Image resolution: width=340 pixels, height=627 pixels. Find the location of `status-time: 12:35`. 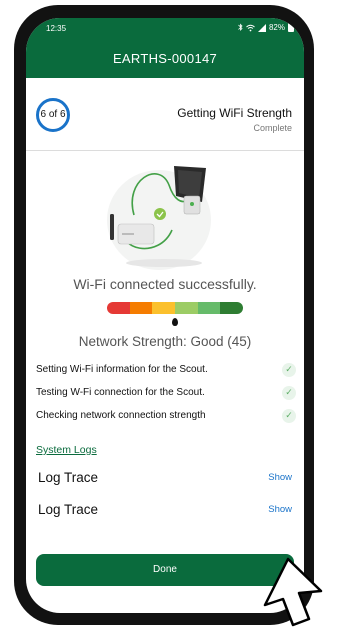

status-time: 12:35 is located at coordinates (56, 28).